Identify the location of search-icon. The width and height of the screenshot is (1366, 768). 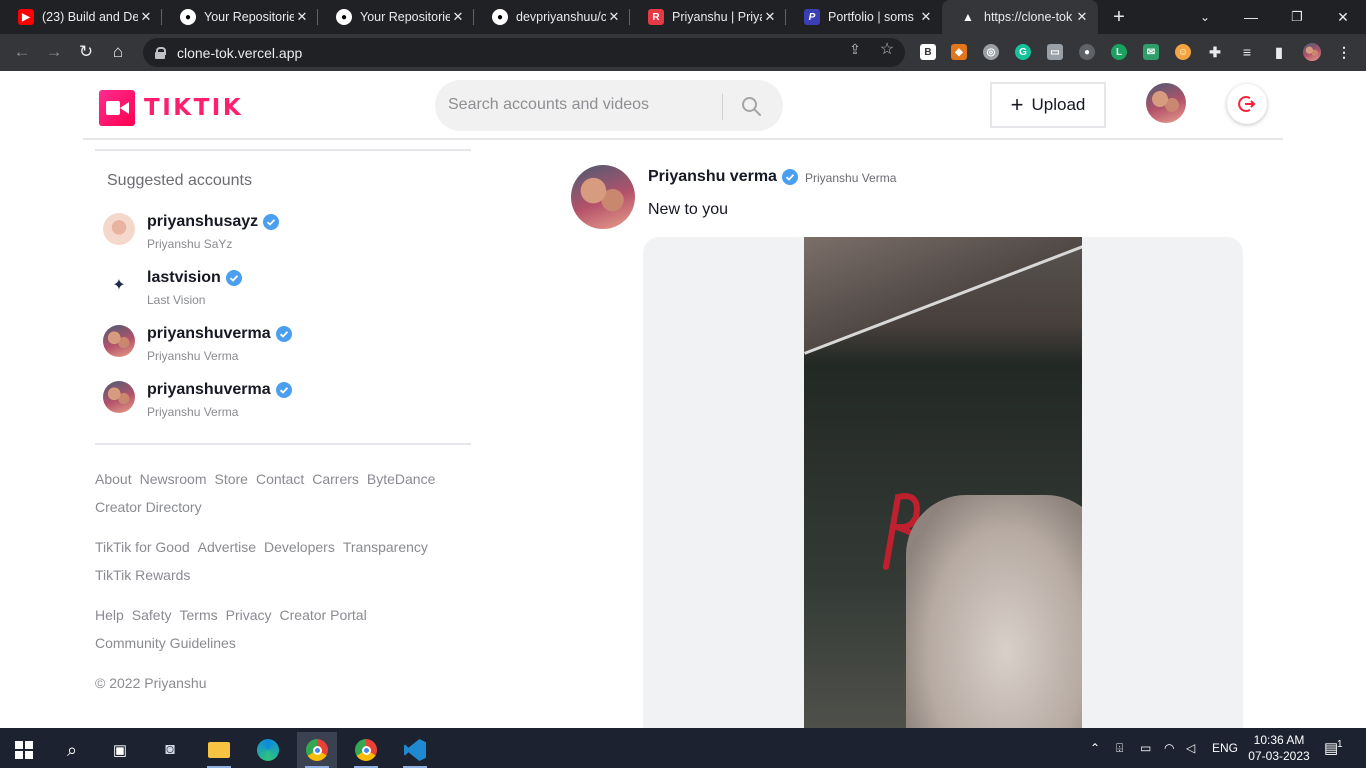
(751, 106).